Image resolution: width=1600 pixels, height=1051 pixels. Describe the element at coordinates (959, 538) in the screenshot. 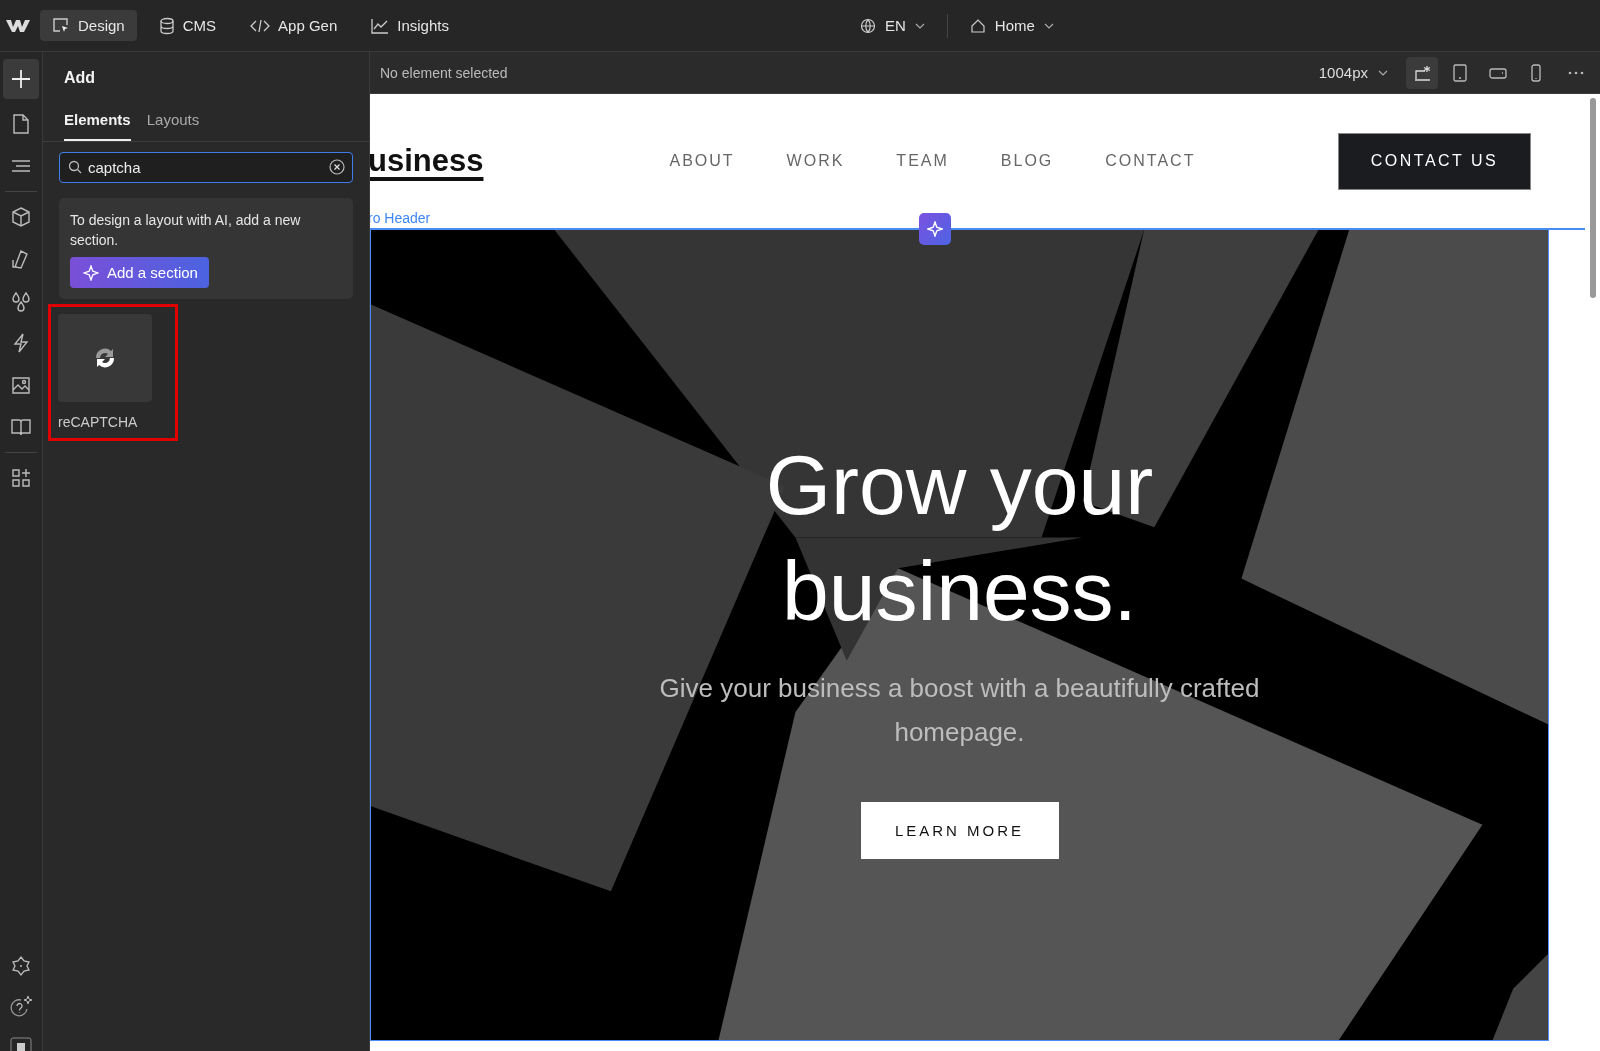

I see `hero-title: Grow your business.` at that location.